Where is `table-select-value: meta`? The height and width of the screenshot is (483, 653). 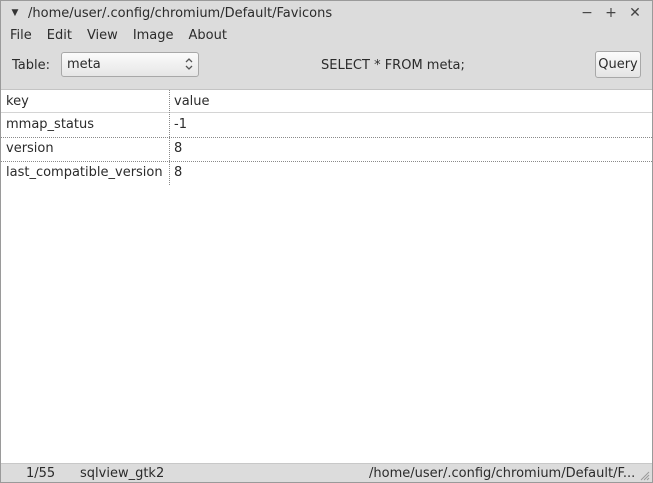 table-select-value: meta is located at coordinates (84, 64).